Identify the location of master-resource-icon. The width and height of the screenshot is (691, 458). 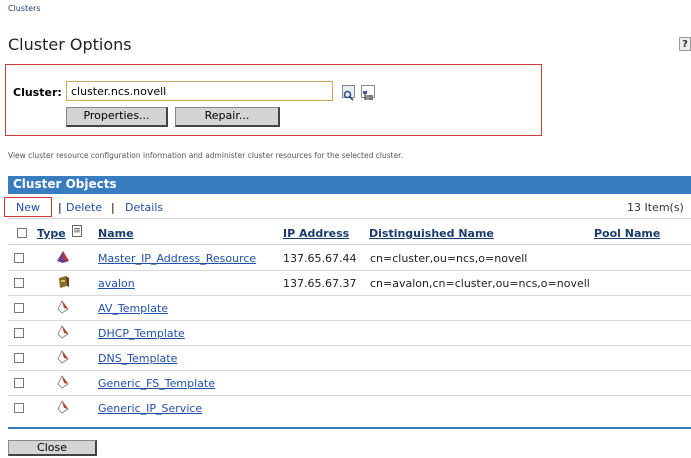
(63, 257).